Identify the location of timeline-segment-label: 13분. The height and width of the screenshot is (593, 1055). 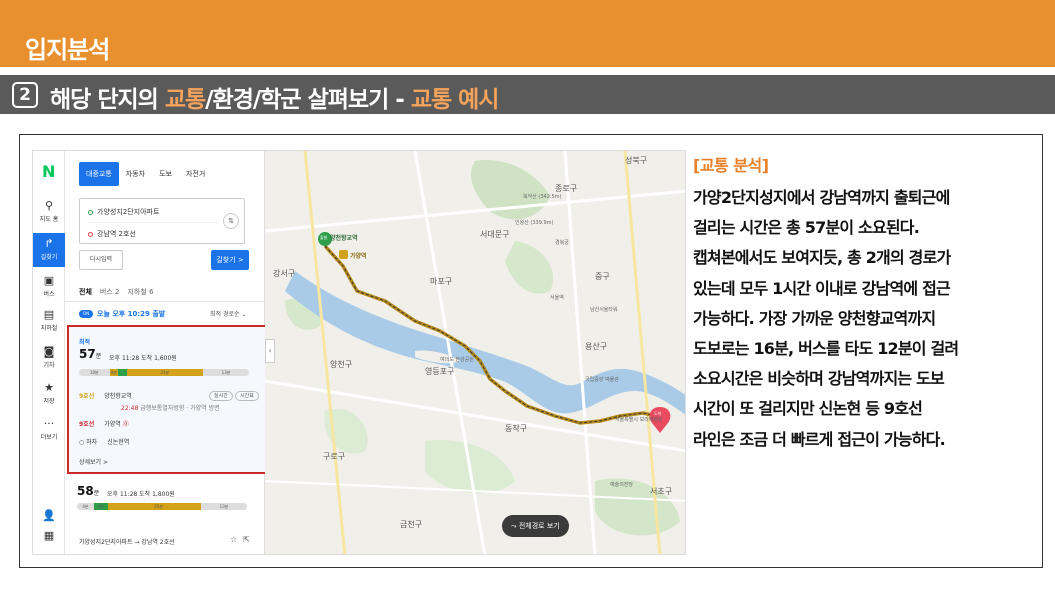
(226, 372).